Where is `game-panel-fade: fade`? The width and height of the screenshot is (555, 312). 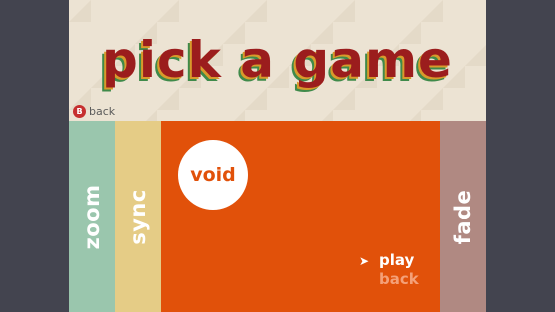
game-panel-fade: fade is located at coordinates (463, 216).